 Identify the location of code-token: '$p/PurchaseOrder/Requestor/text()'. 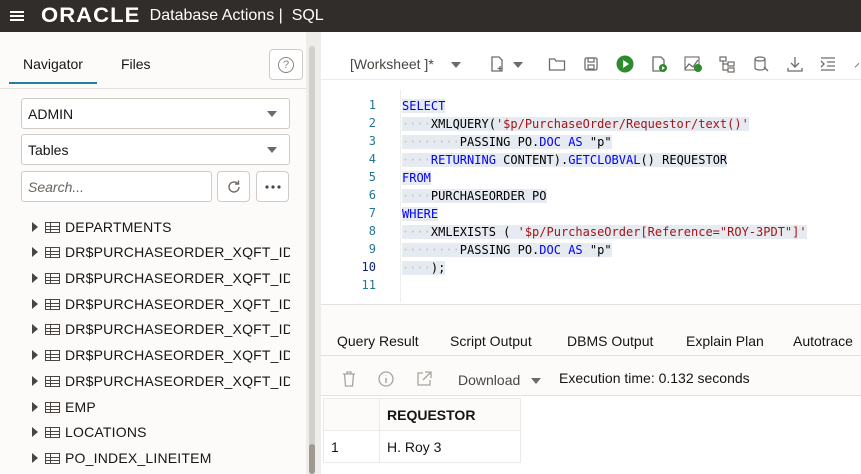
(622, 124).